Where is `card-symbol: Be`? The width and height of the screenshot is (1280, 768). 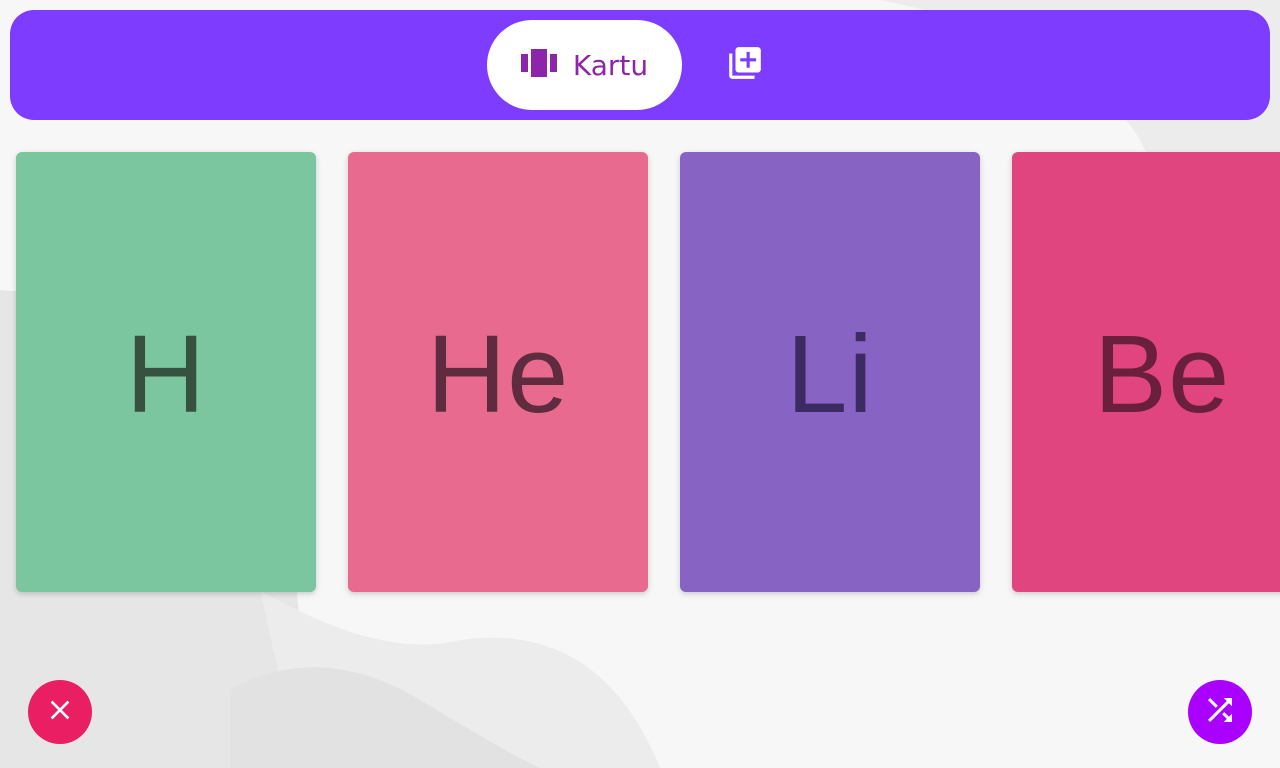
card-symbol: Be is located at coordinates (1162, 374).